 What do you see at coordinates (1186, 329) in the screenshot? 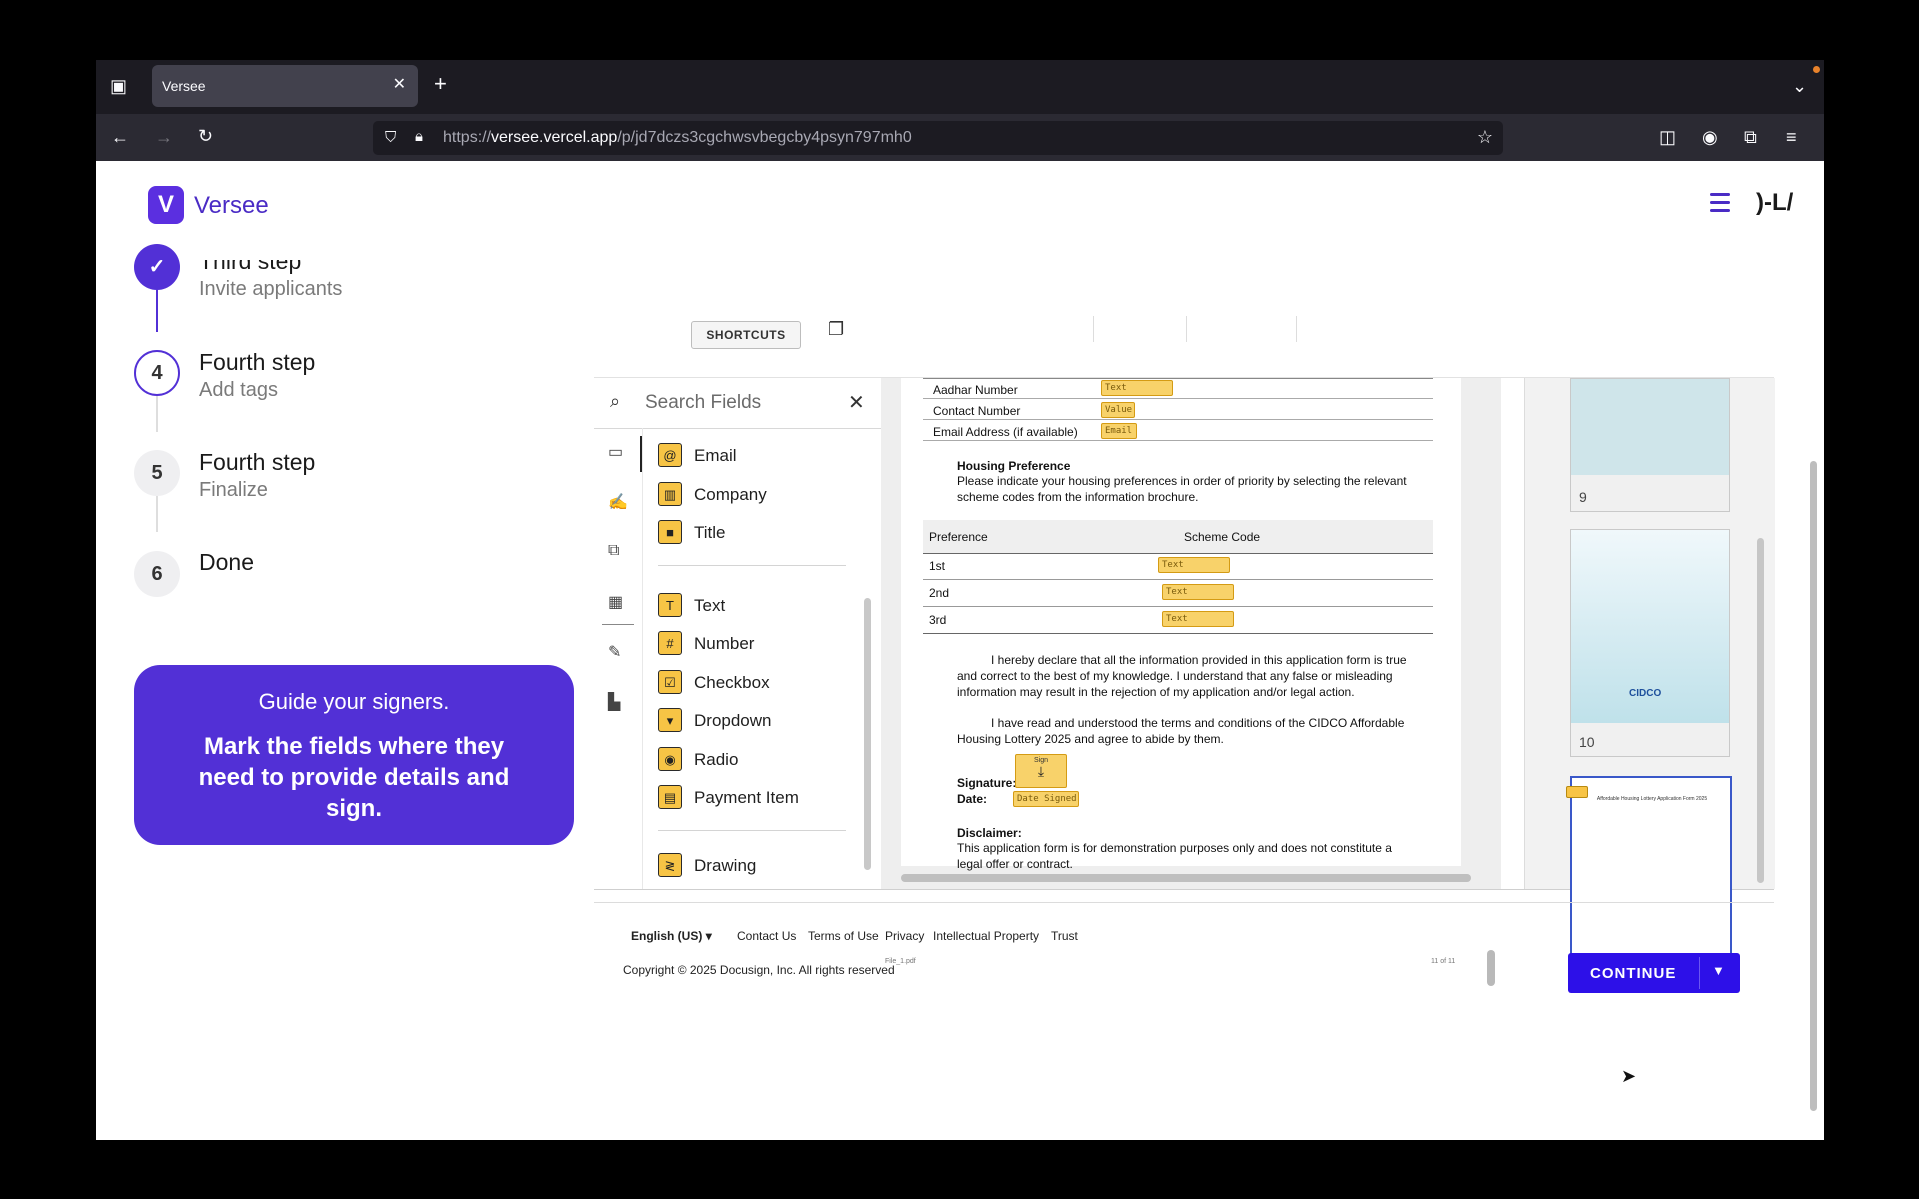
I see `toolbar-divider` at bounding box center [1186, 329].